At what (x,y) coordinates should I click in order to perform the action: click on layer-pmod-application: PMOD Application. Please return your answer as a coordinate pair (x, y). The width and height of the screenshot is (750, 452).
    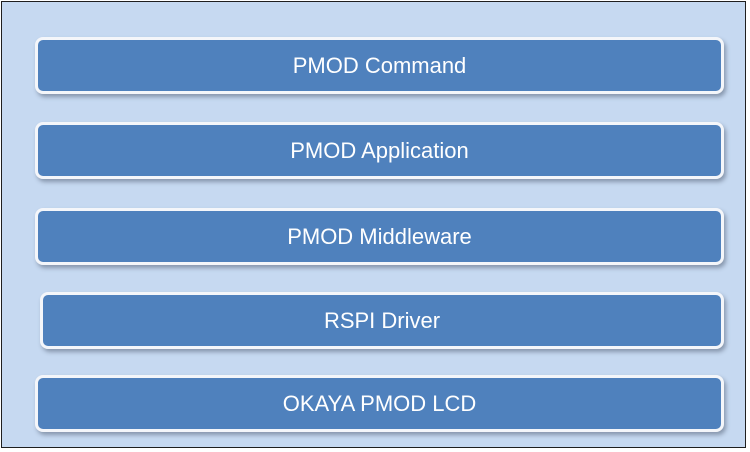
    Looking at the image, I should click on (379, 150).